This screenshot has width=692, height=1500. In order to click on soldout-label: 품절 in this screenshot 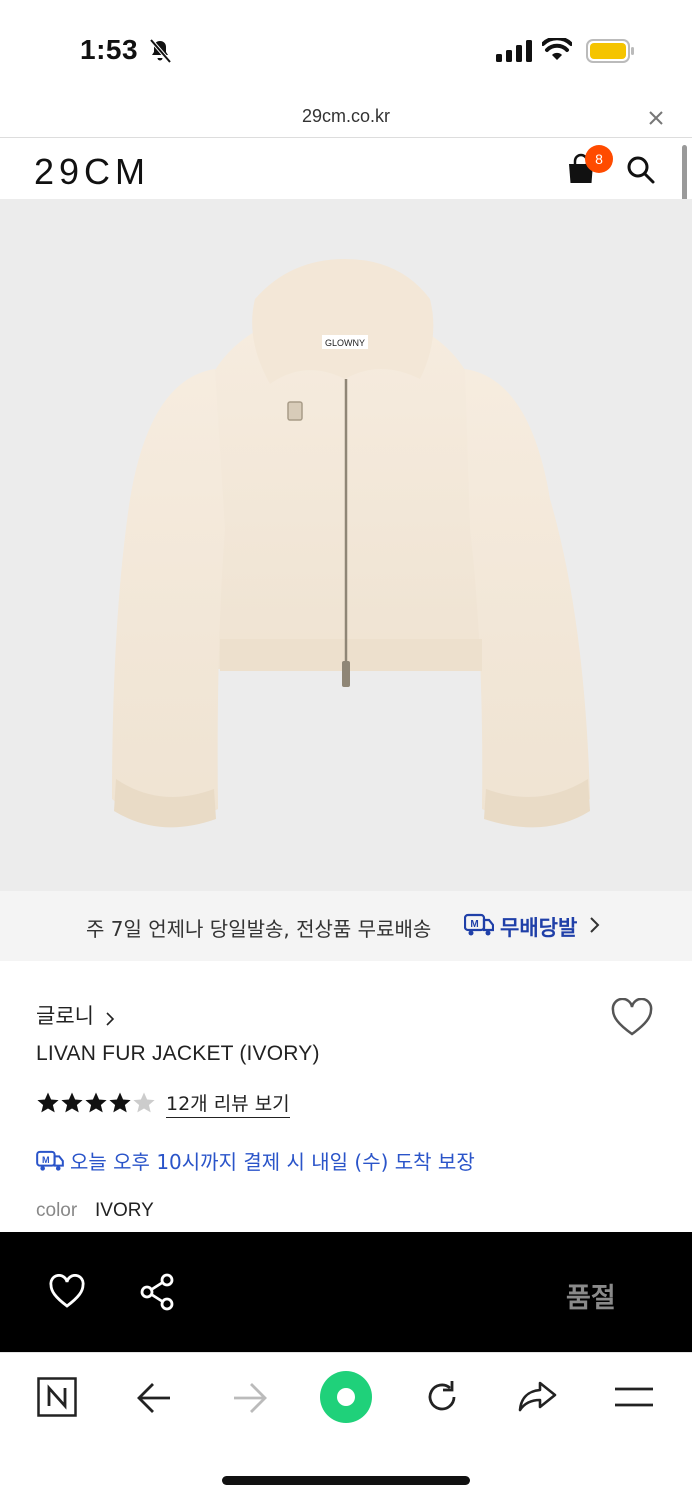, I will do `click(591, 1298)`.